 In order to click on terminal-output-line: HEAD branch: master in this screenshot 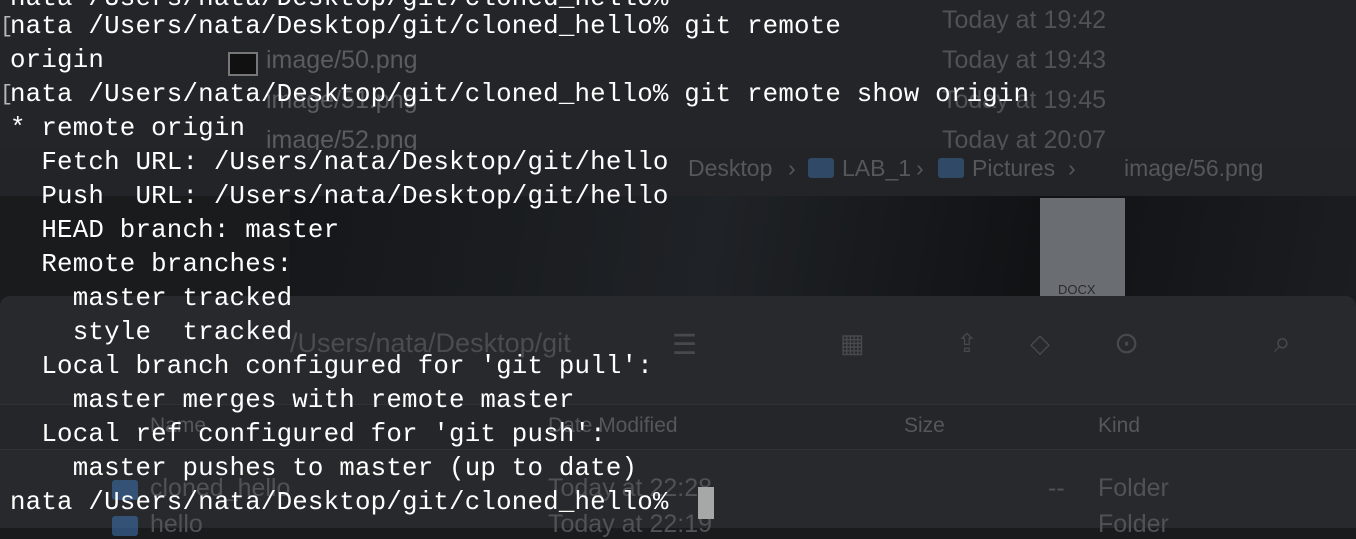, I will do `click(175, 230)`.